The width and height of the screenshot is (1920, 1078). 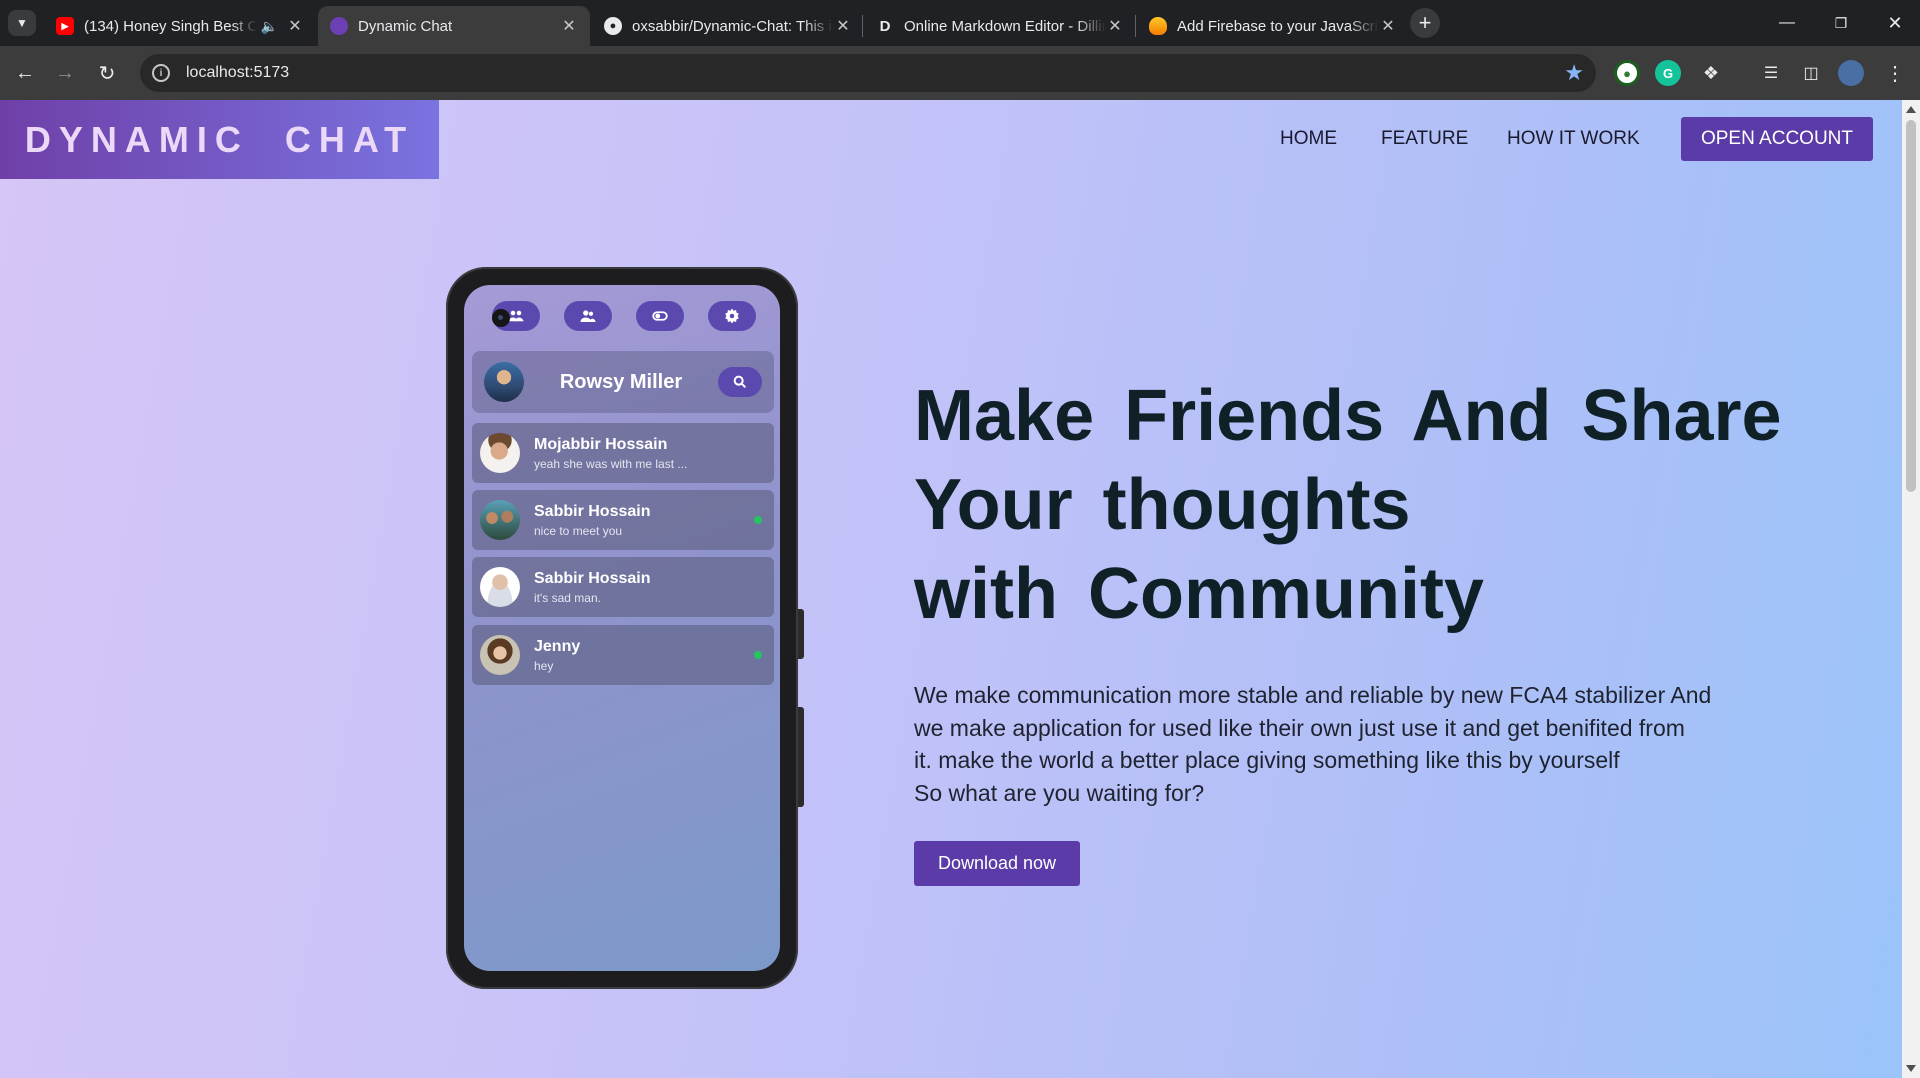 What do you see at coordinates (170, 26) in the screenshot?
I see `tab-title: (134) Honey Singh Best Coll` at bounding box center [170, 26].